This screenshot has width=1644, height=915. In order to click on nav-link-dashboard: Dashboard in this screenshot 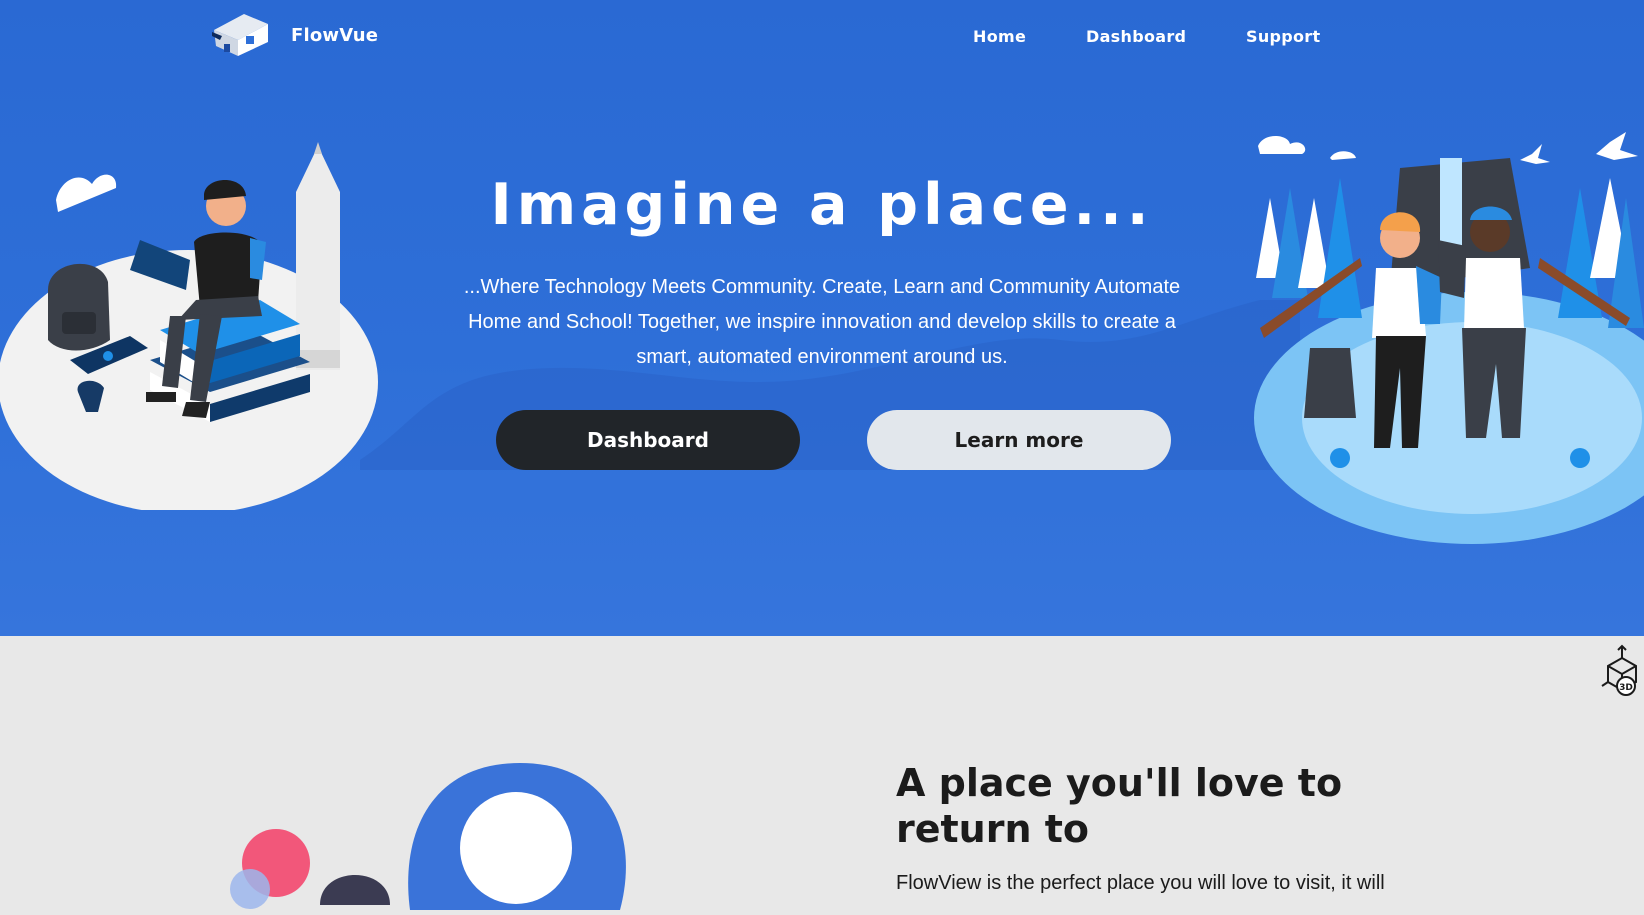, I will do `click(1136, 36)`.